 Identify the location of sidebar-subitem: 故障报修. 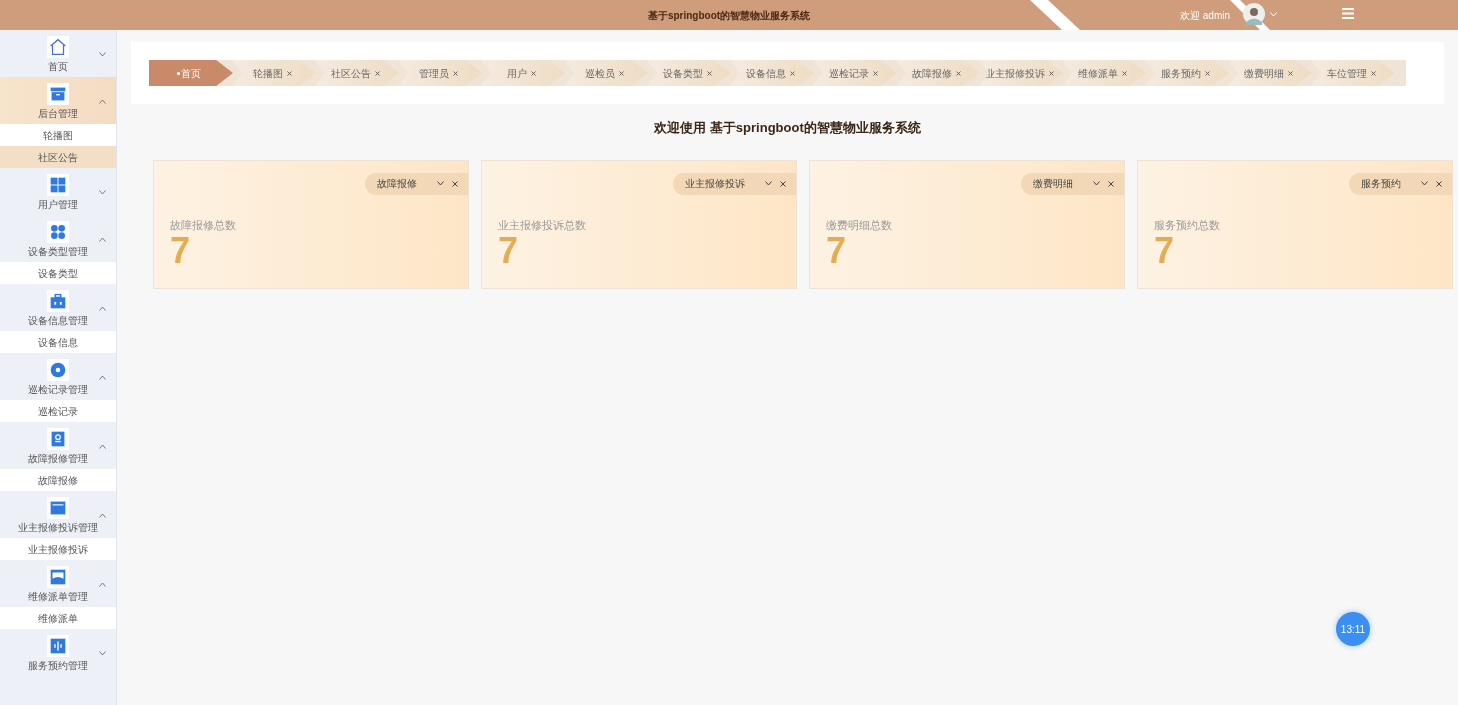
(58, 480).